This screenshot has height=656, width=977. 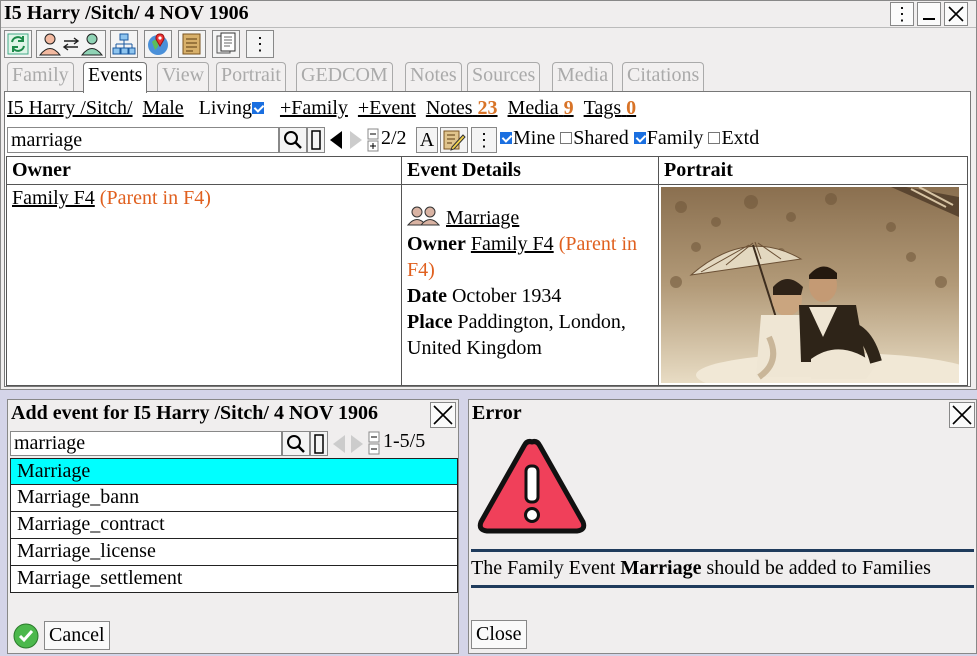 I want to click on tab-events: Events, so click(x=115, y=77).